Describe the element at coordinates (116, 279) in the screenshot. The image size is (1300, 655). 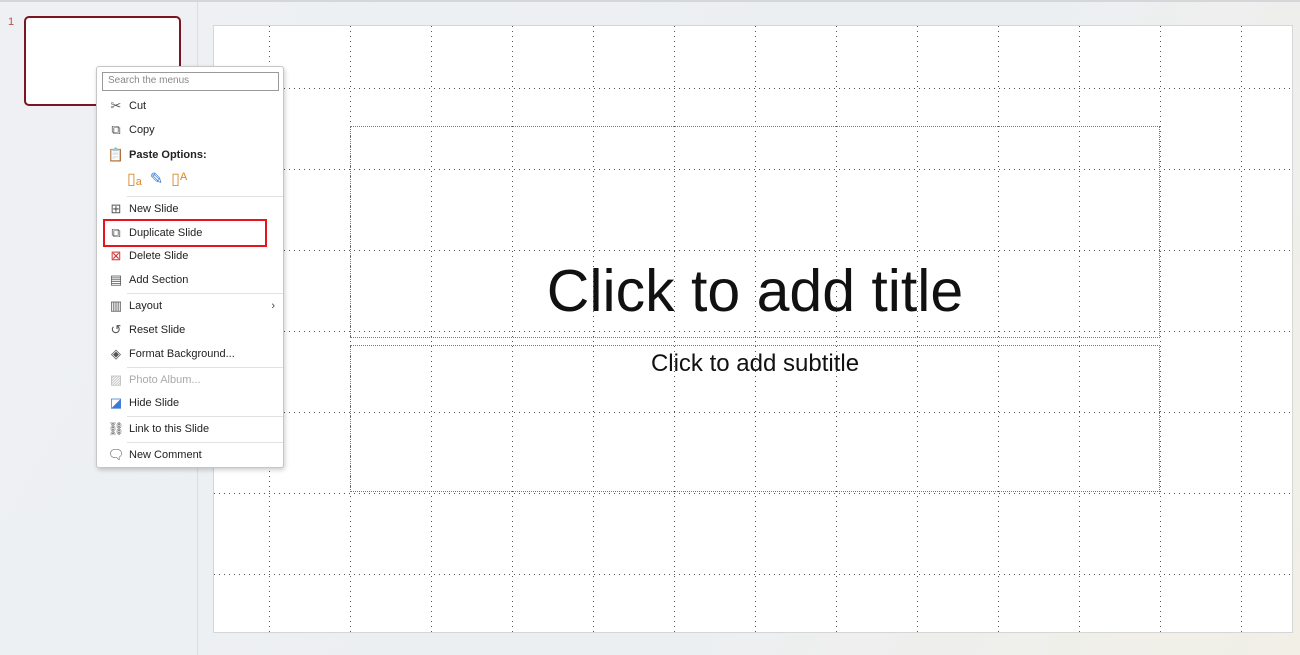
I see `section-icon: ▤` at that location.